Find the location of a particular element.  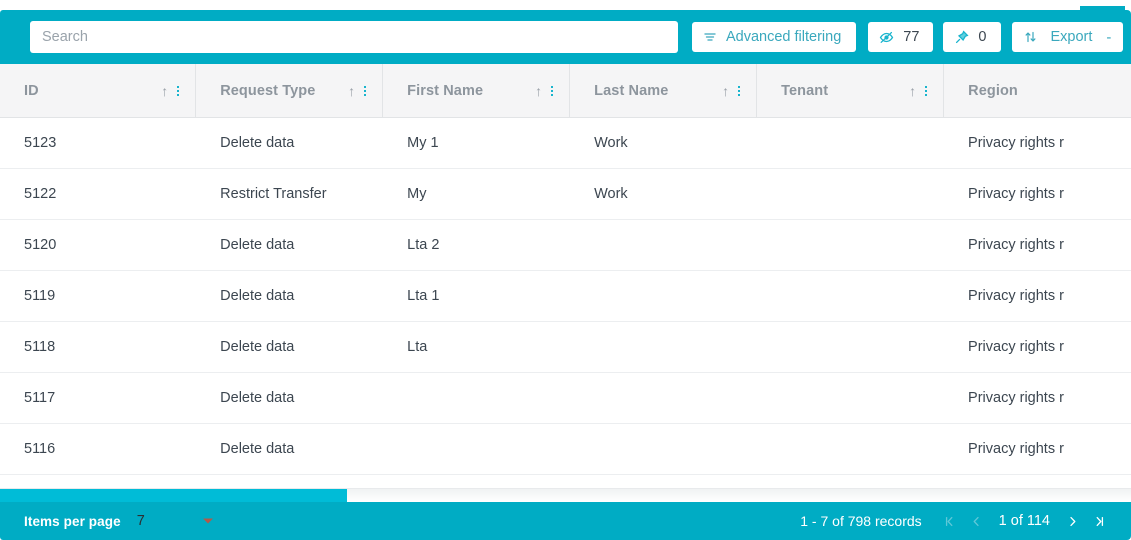

cell-first-name: My is located at coordinates (417, 194).